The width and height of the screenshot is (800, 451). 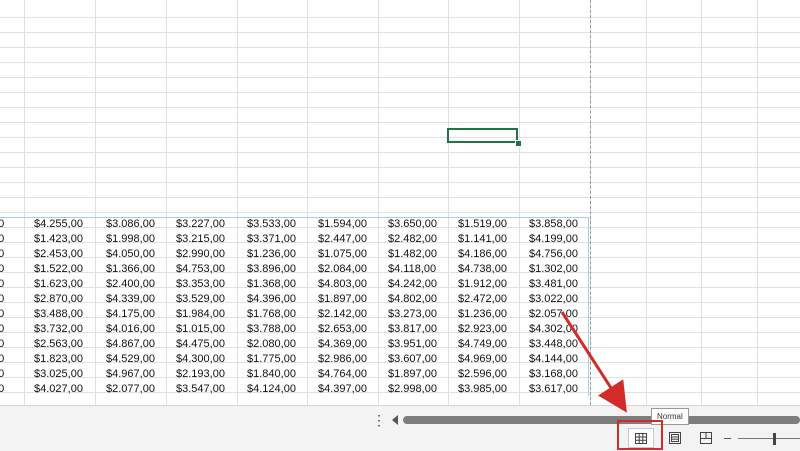 I want to click on table-cell: $2.990,00, so click(x=200, y=254).